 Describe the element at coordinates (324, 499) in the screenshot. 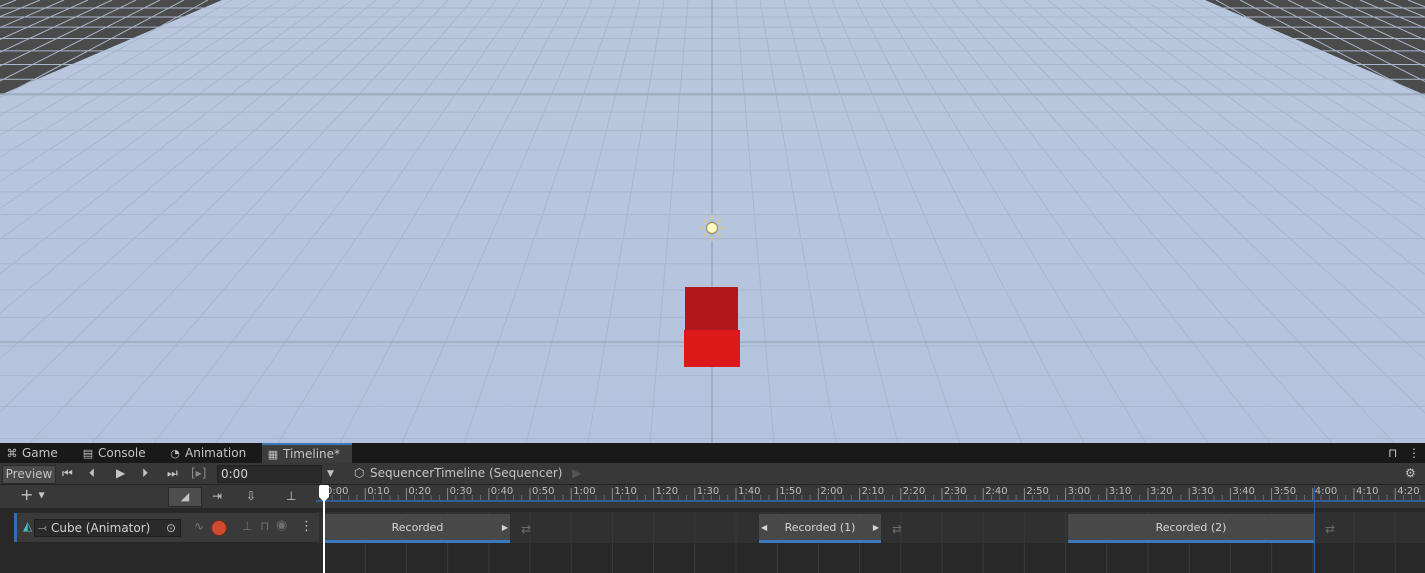

I see `playhead-tip` at that location.